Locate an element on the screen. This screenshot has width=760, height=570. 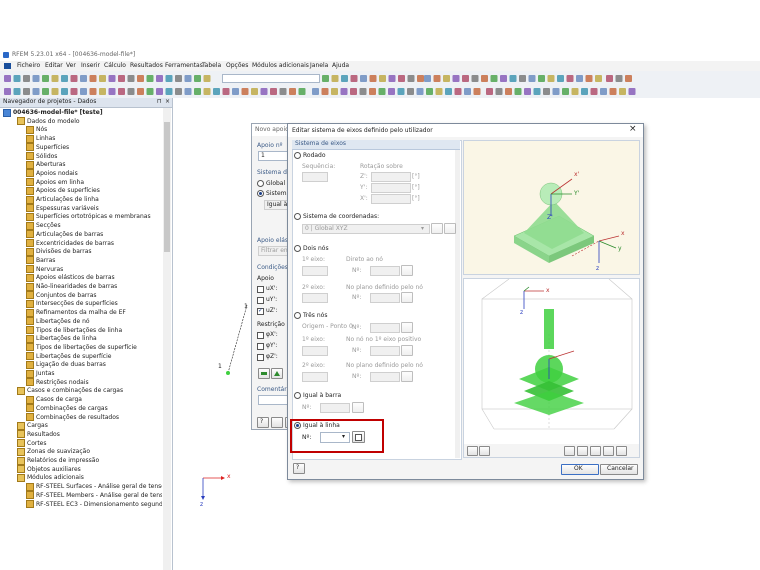
menu-modulos: Módulos adicionais is located at coordinates (280, 66).